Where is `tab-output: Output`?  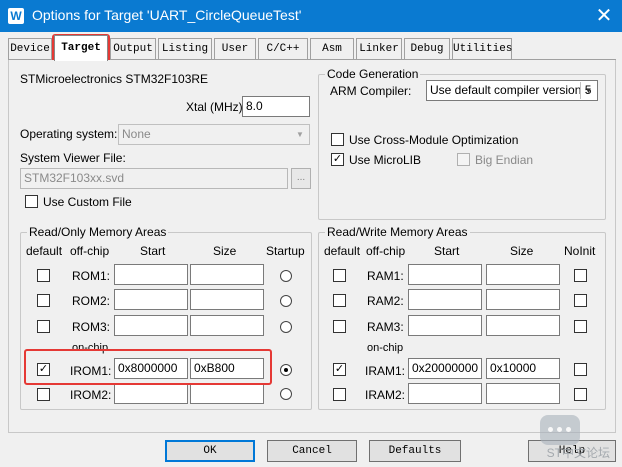 tab-output: Output is located at coordinates (133, 49).